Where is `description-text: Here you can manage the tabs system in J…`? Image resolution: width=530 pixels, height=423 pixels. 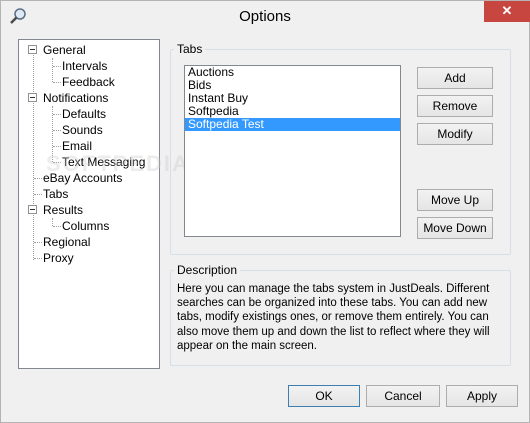
description-text: Here you can manage the tabs system in J… is located at coordinates (333, 317).